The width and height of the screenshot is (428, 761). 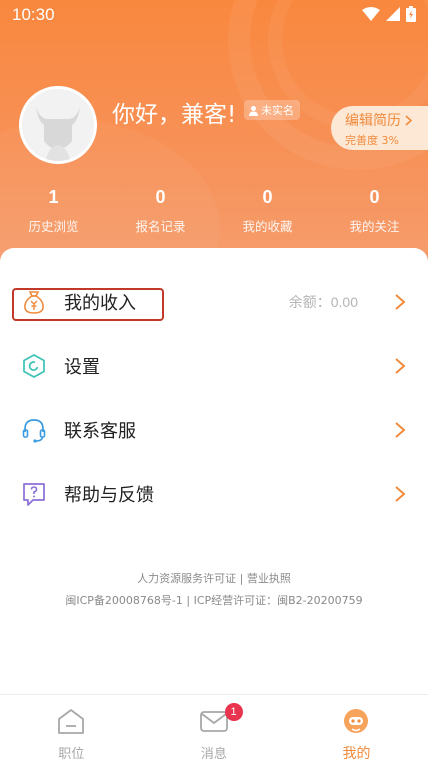 What do you see at coordinates (34, 494) in the screenshot?
I see `help-feedback-icon` at bounding box center [34, 494].